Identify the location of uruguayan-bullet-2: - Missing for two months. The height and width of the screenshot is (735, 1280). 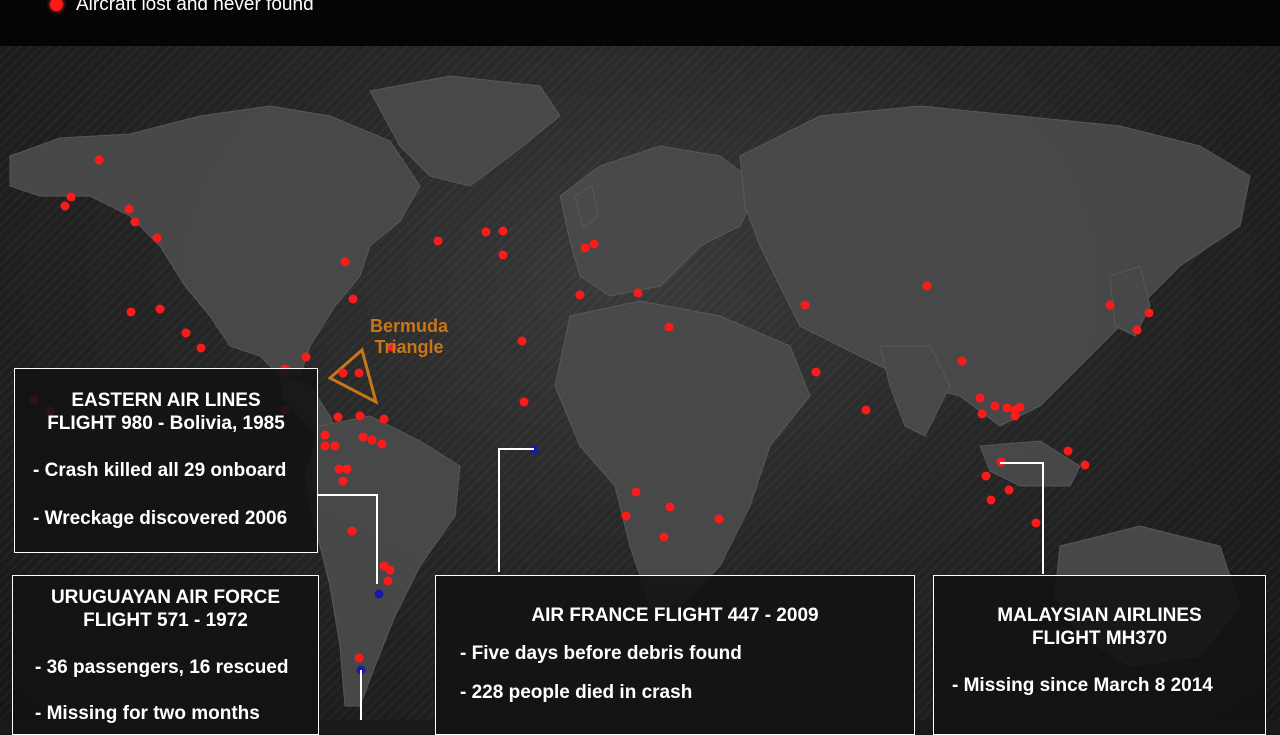
(147, 713).